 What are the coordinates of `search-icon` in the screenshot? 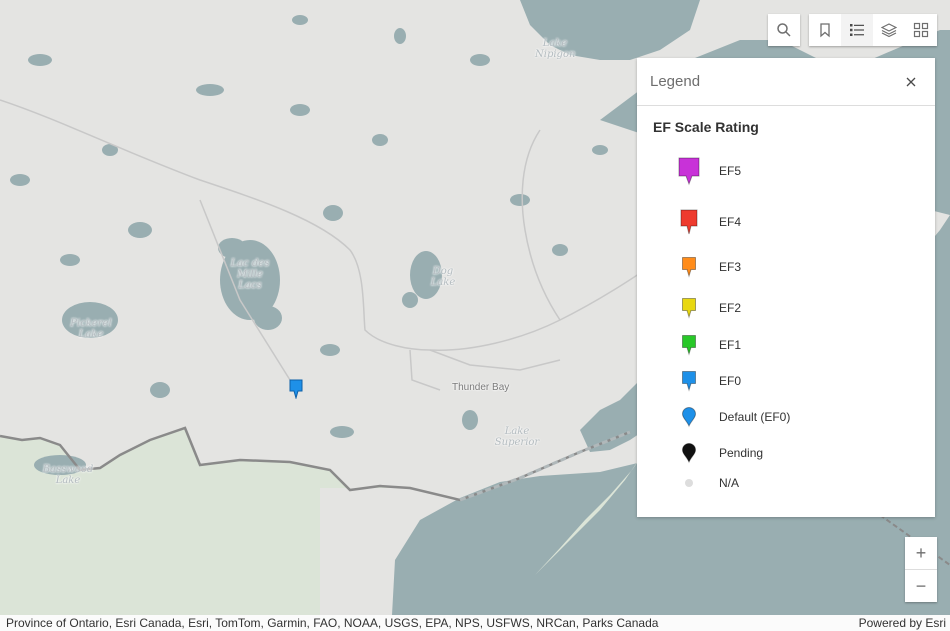 It's located at (784, 30).